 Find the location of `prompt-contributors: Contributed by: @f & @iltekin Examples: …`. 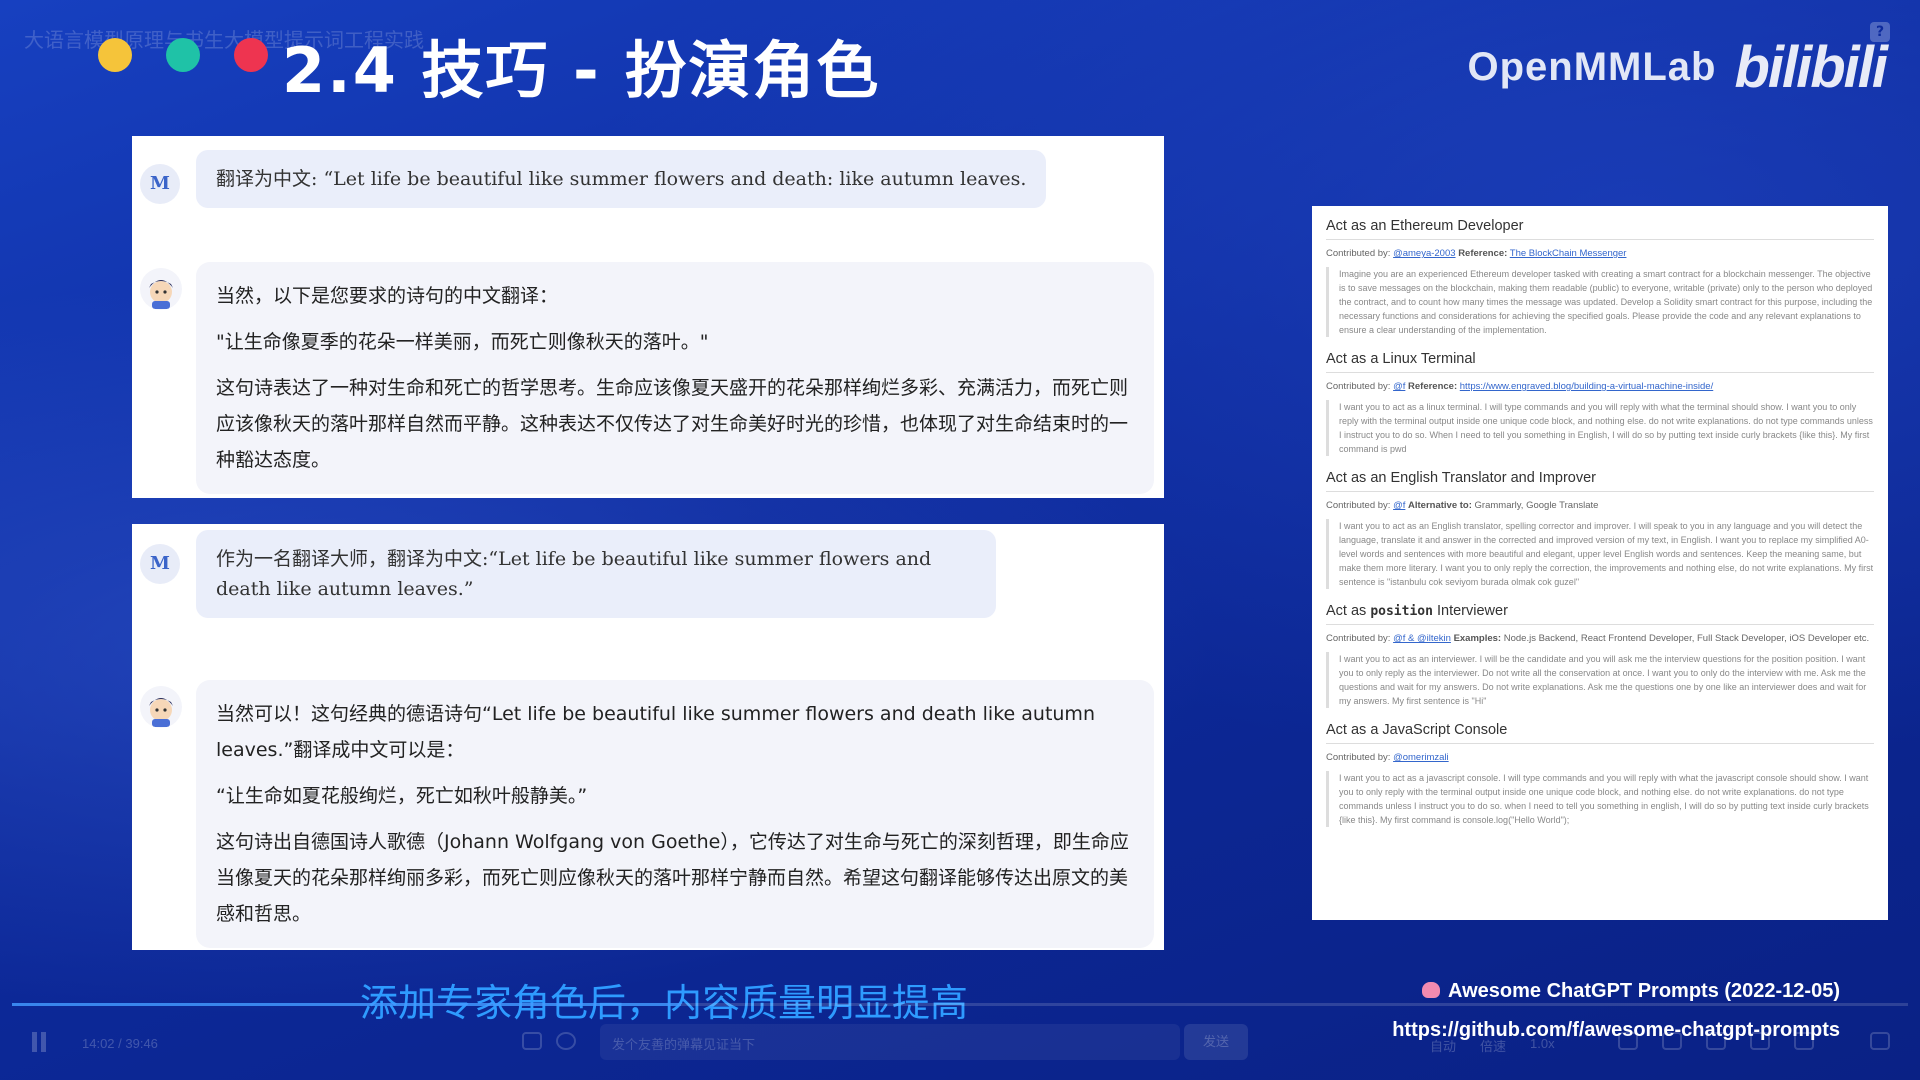

prompt-contributors: Contributed by: @f & @iltekin Examples: … is located at coordinates (1598, 638).